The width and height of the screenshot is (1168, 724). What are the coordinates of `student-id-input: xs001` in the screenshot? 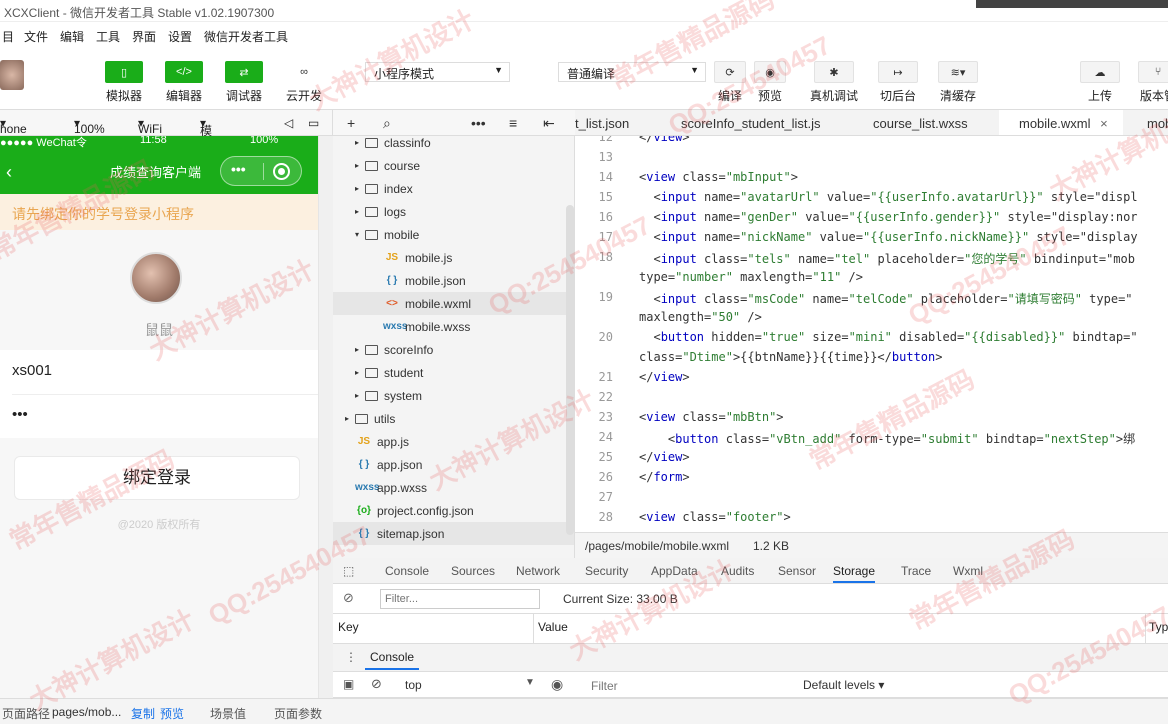 It's located at (162, 370).